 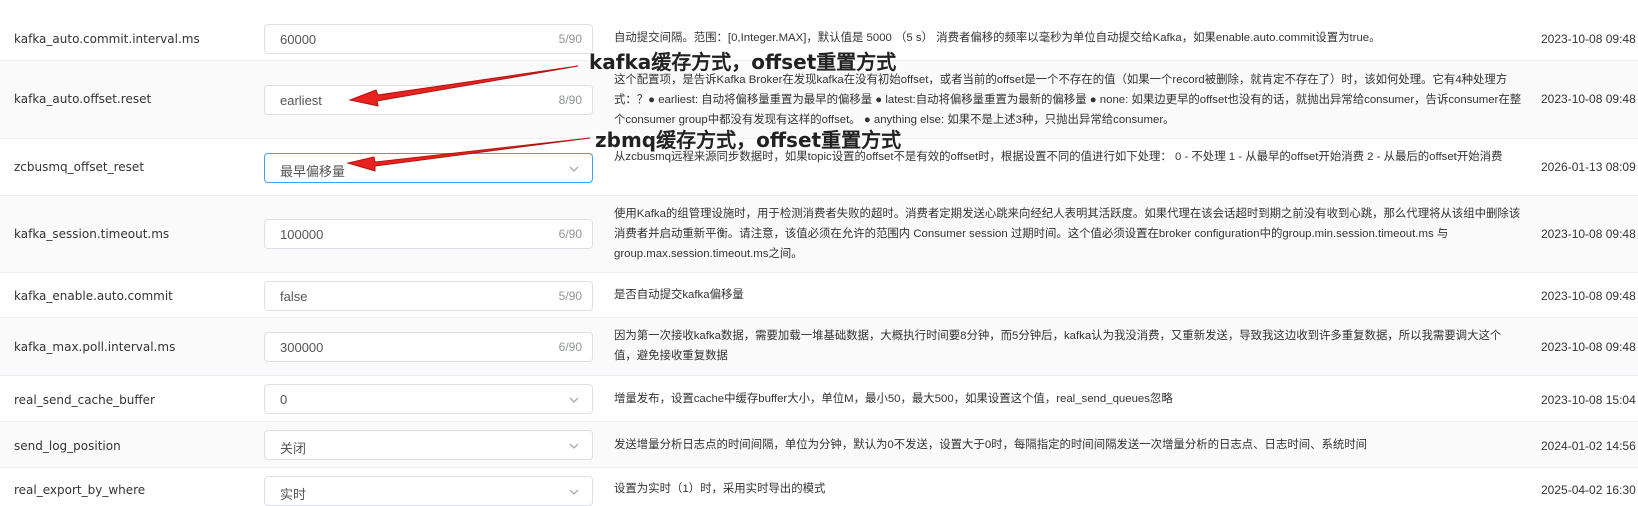 What do you see at coordinates (83, 99) in the screenshot?
I see `param-name: kafka_auto.offset.reset` at bounding box center [83, 99].